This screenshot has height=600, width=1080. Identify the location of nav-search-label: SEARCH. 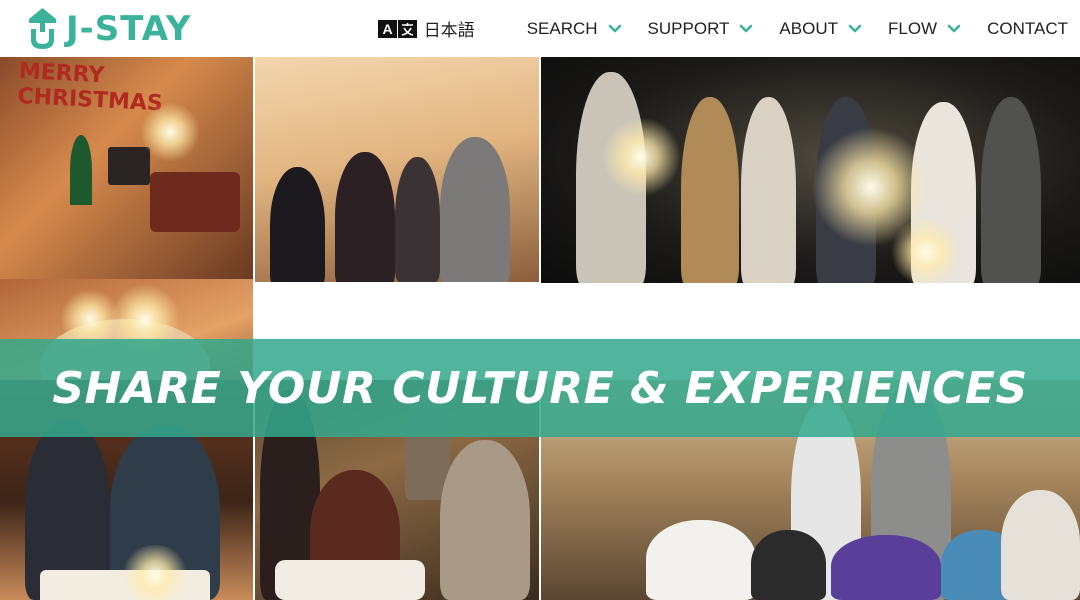
(562, 28).